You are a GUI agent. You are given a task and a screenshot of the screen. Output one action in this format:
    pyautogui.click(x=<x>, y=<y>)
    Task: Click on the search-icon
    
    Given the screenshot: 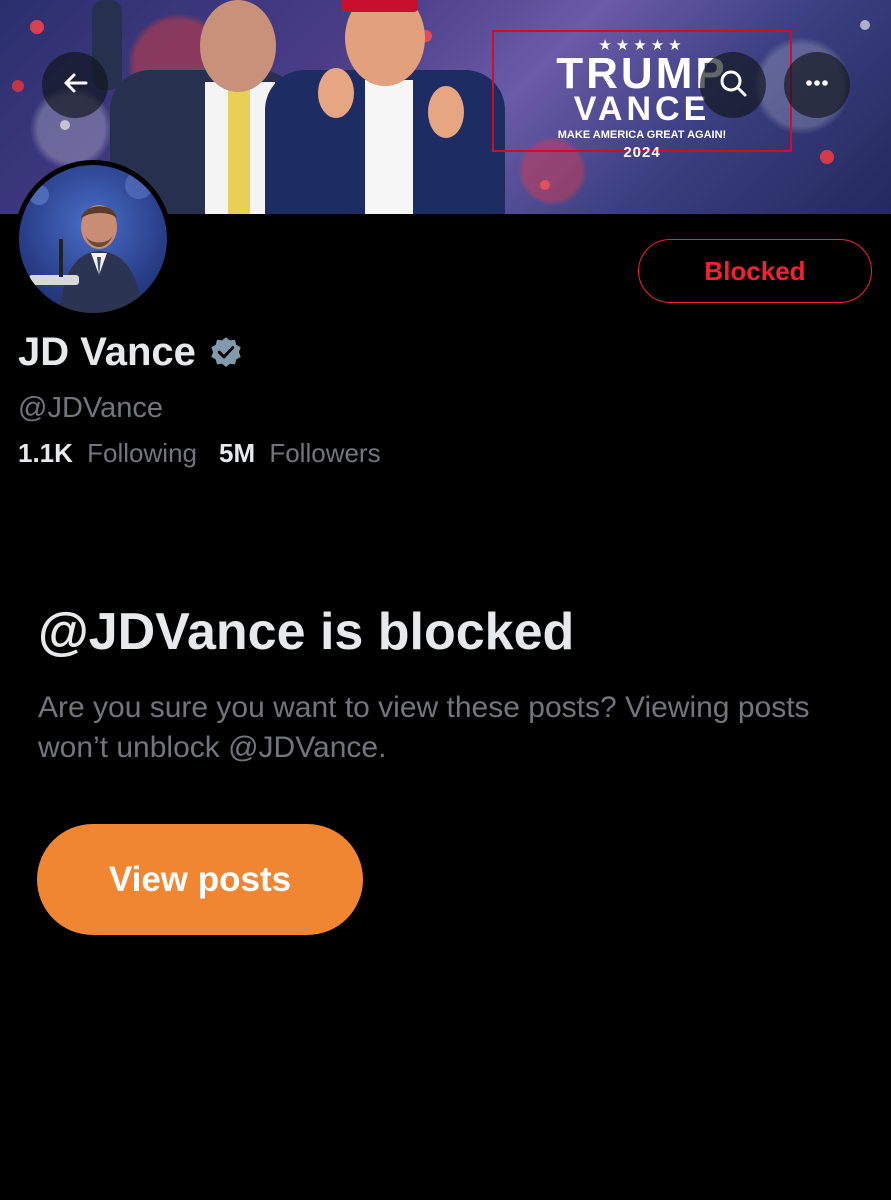 What is the action you would take?
    pyautogui.click(x=733, y=85)
    